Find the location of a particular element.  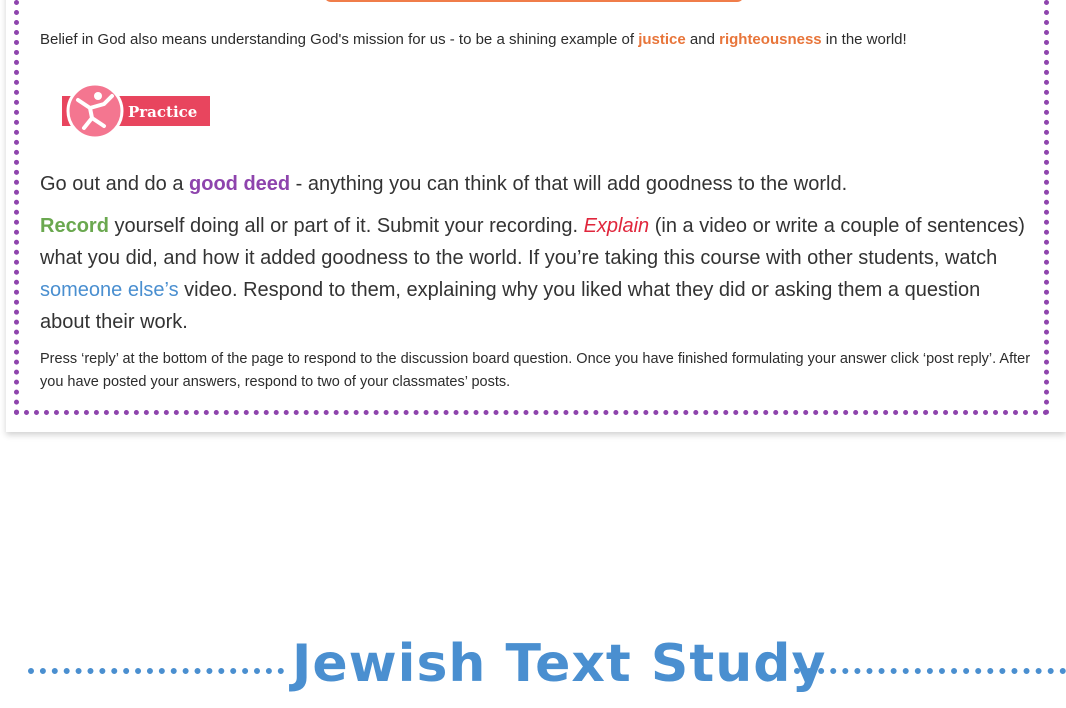

righteousness-highlight: righteousness is located at coordinates (770, 39).